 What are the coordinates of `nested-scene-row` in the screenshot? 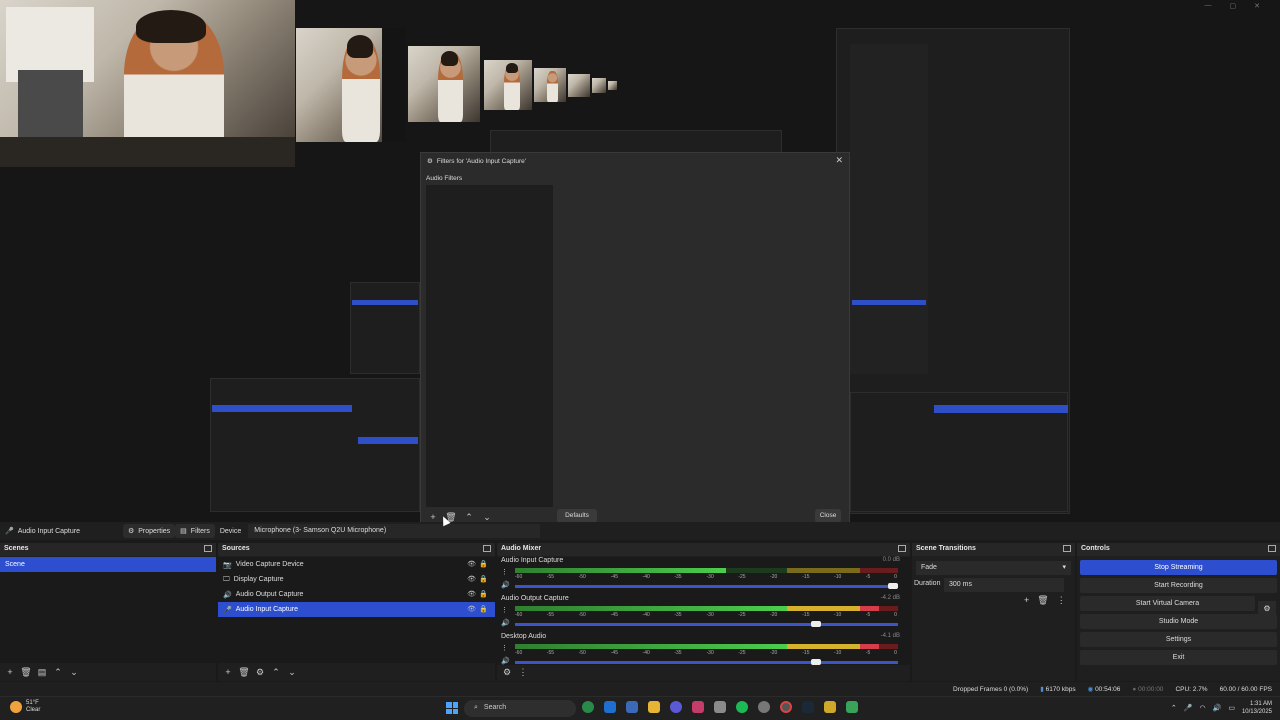 It's located at (282, 408).